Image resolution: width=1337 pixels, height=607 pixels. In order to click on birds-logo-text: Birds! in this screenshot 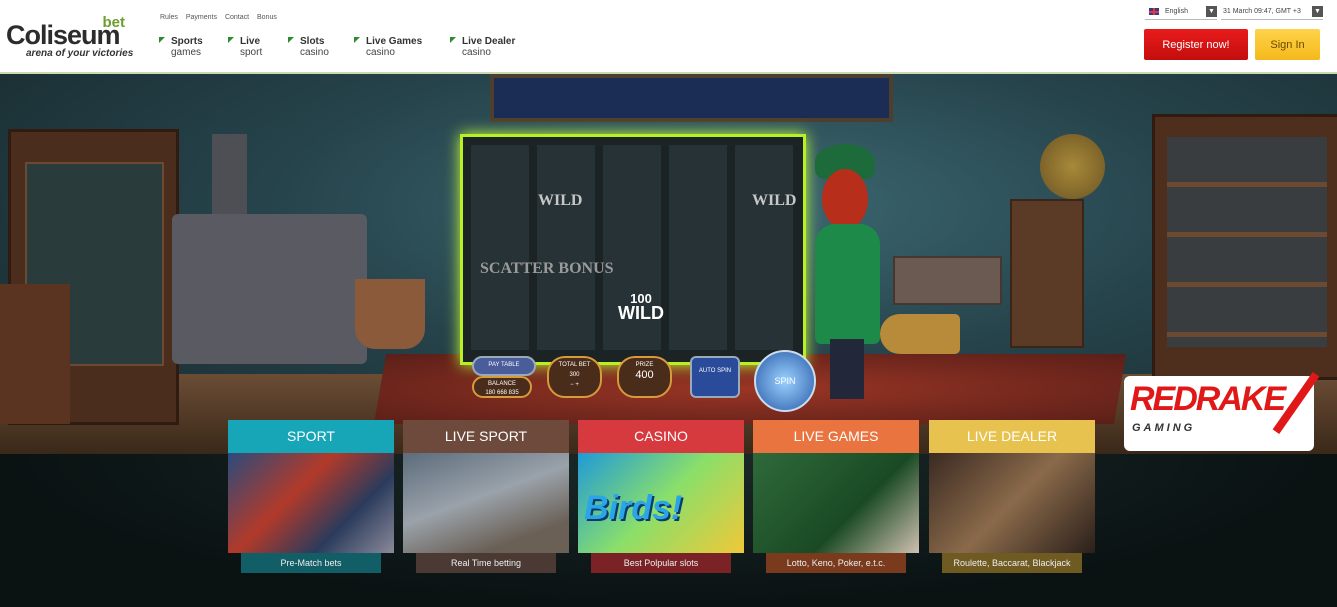, I will do `click(633, 508)`.